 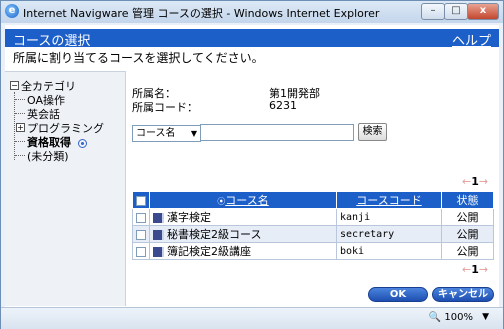 I want to click on course-code-cell: secretary, so click(x=389, y=234).